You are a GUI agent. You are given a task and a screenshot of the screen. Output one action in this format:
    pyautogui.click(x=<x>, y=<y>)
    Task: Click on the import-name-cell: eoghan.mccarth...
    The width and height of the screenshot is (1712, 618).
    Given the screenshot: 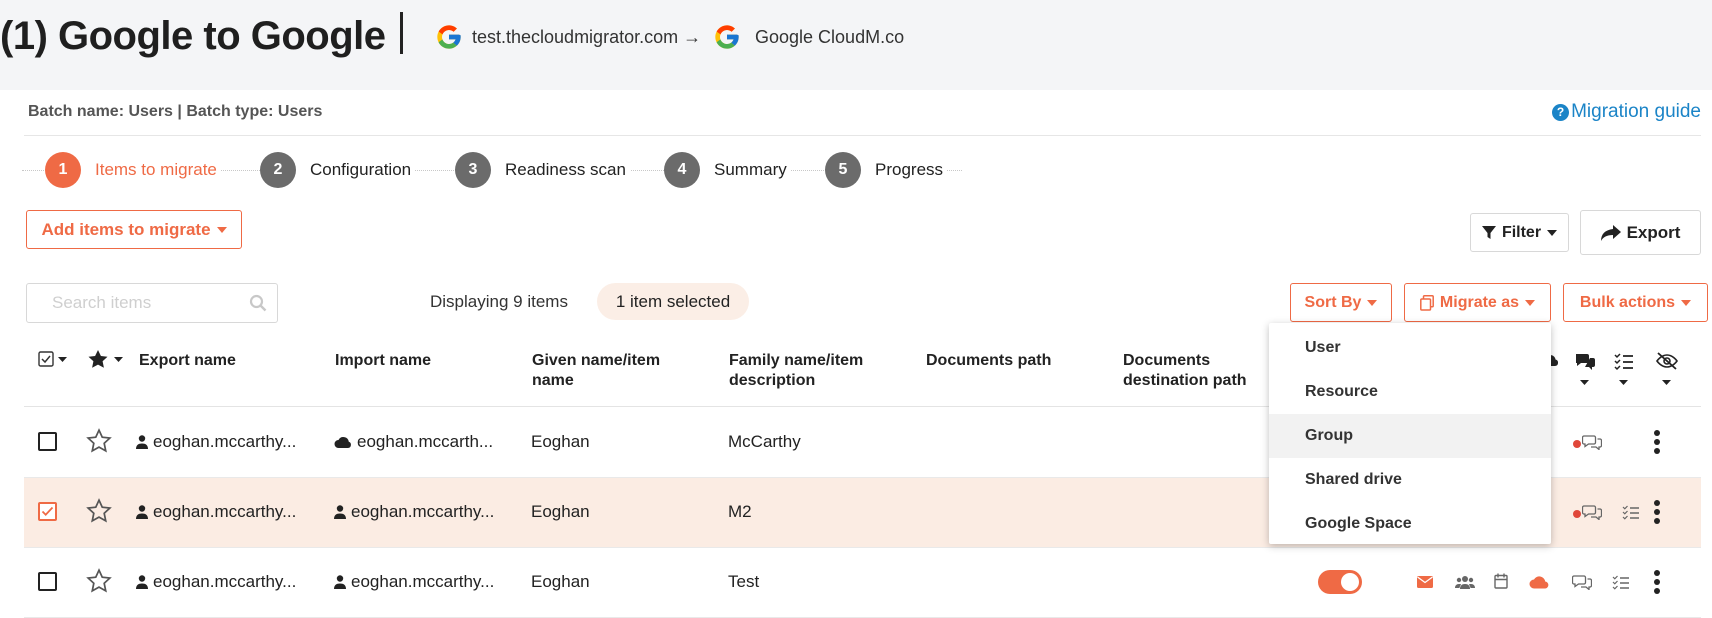 What is the action you would take?
    pyautogui.click(x=413, y=442)
    